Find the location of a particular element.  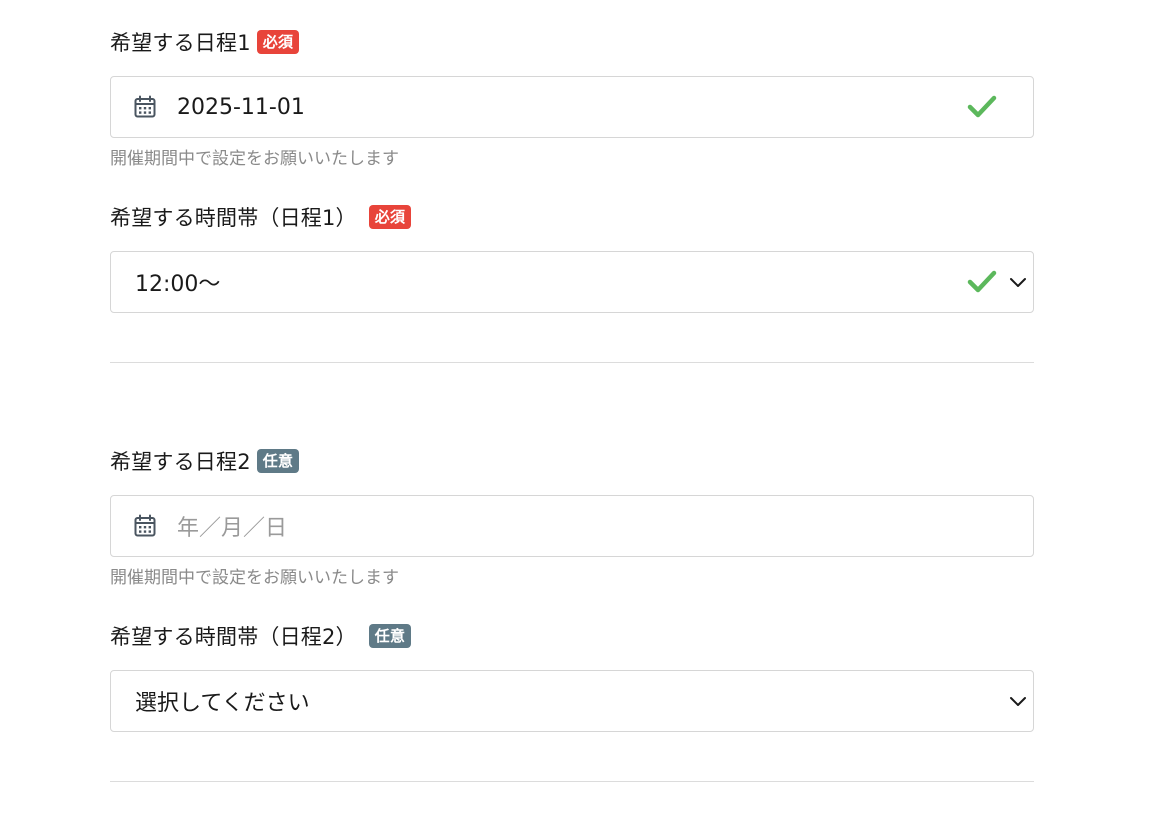

schedule2-time-group: 希望する時間帯（日程2） 任意 is located at coordinates (261, 636).